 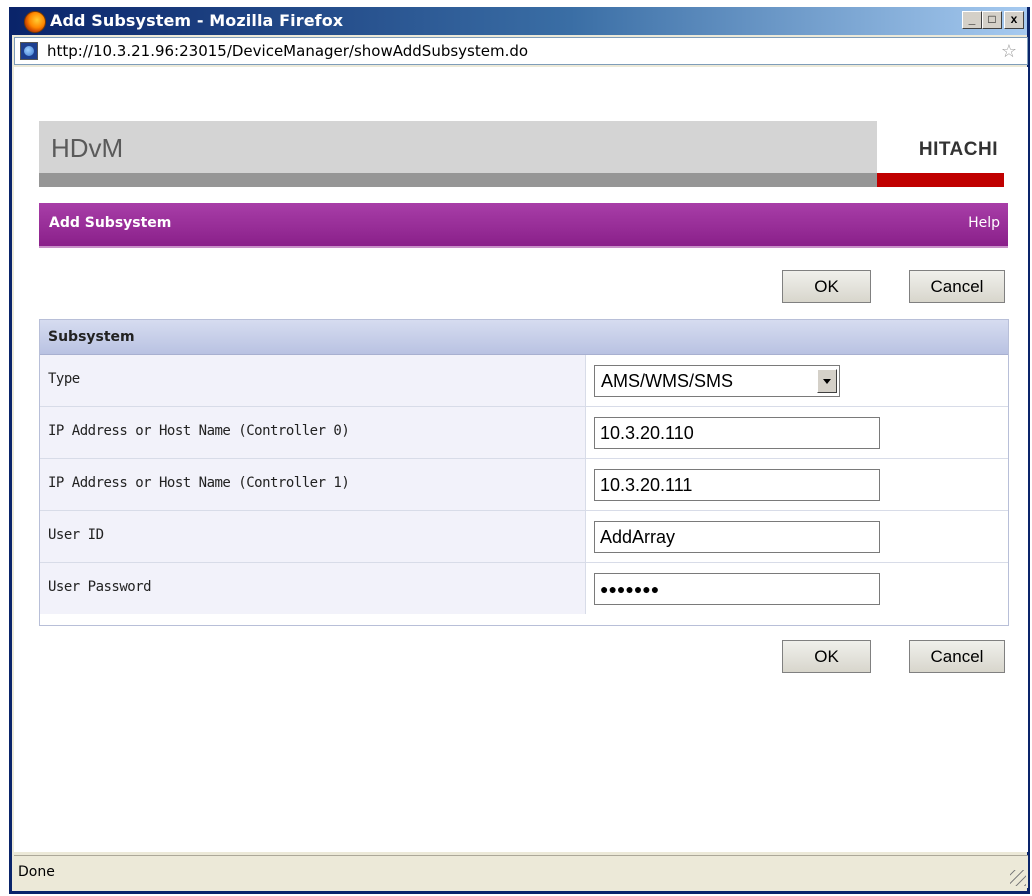 I want to click on user-id-label: User ID, so click(x=76, y=535).